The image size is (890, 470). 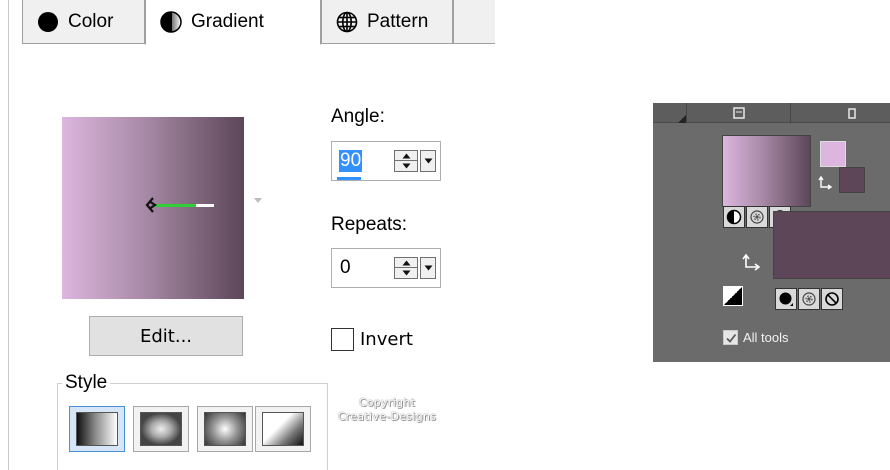 I want to click on swap-colors-icon, so click(x=826, y=182).